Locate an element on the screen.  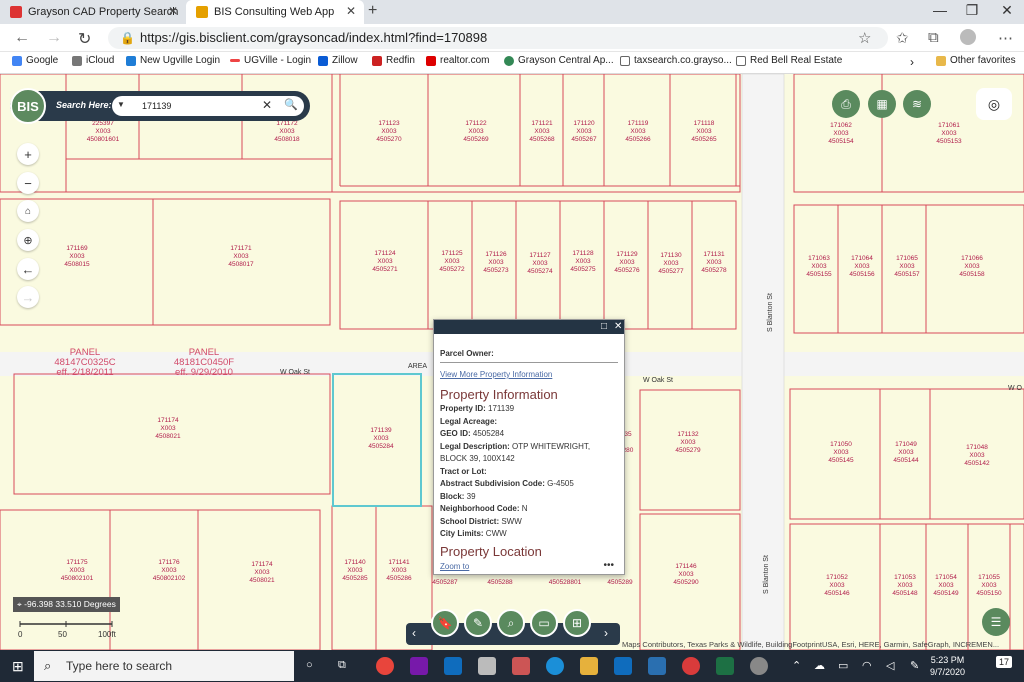
network-icon: ▭ is located at coordinates (843, 665).